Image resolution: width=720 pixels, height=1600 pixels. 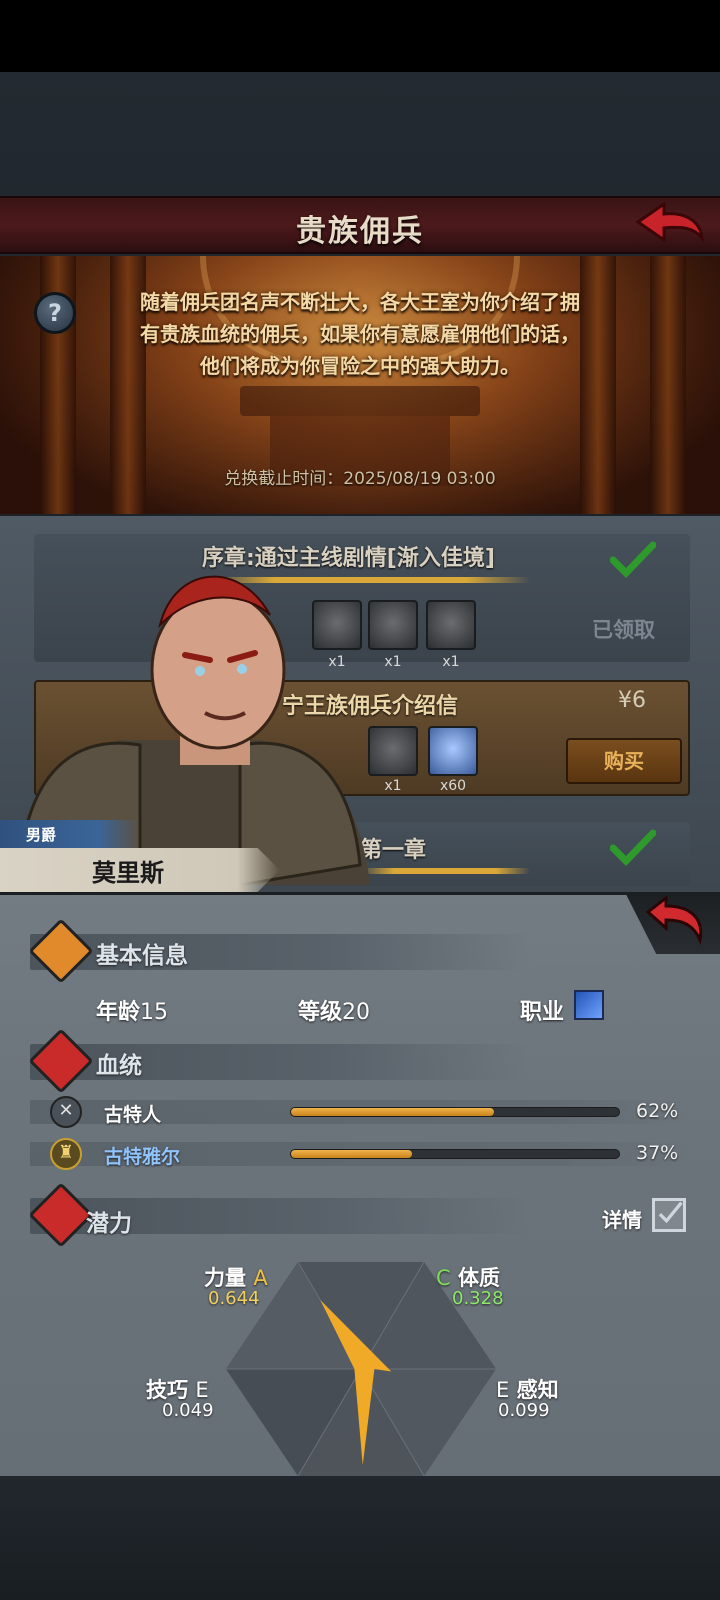 I want to click on age-stat: 年龄15, so click(x=132, y=1010).